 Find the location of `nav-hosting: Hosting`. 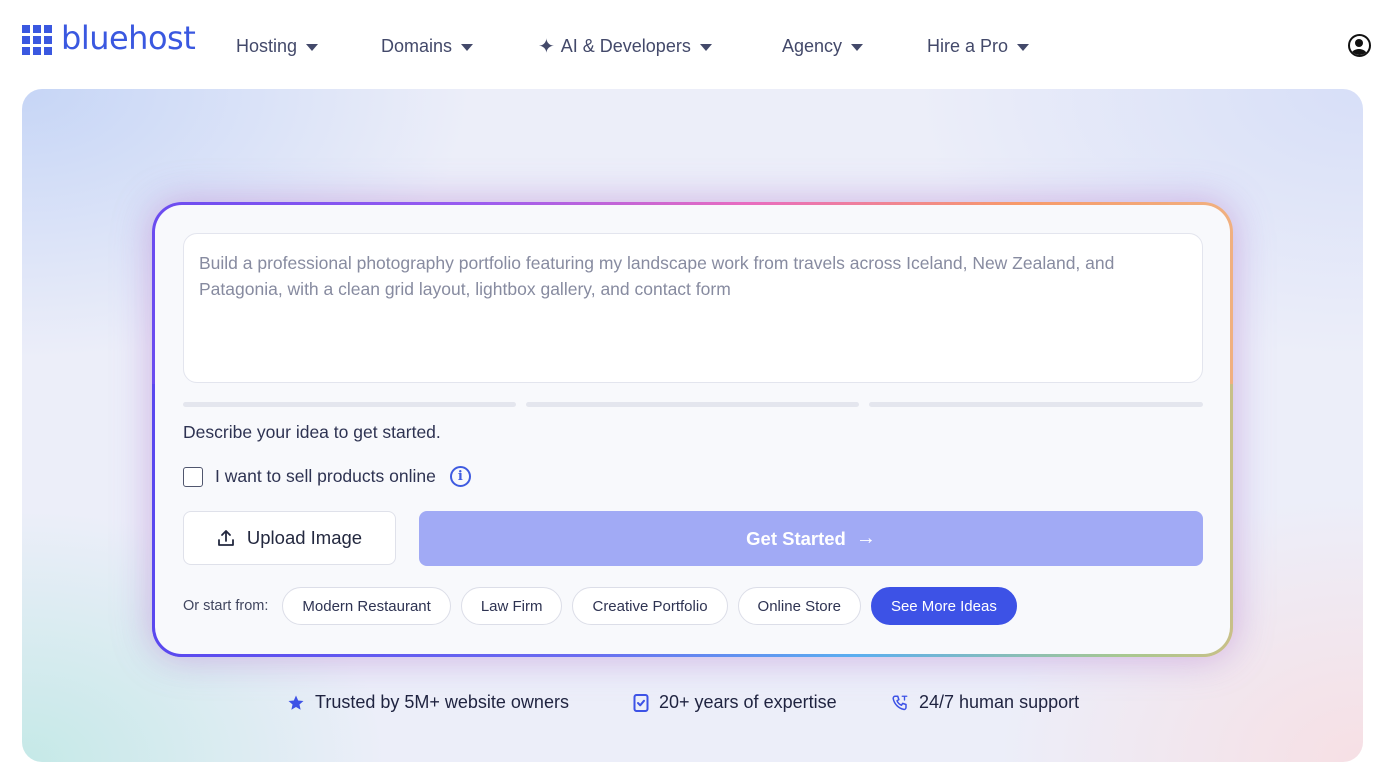

nav-hosting: Hosting is located at coordinates (277, 46).